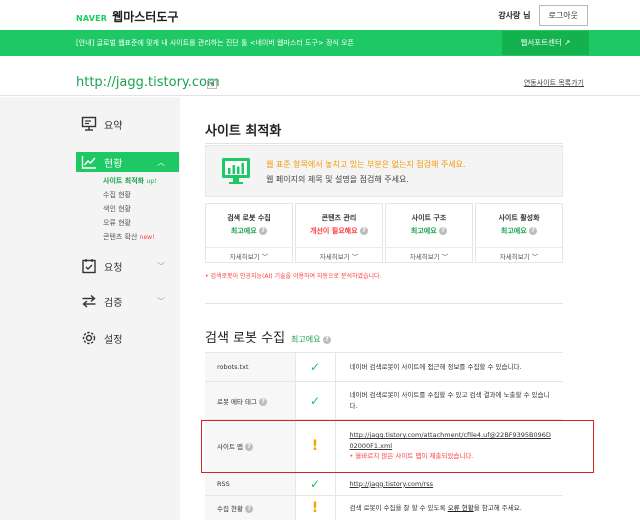 The image size is (640, 520). Describe the element at coordinates (212, 84) in the screenshot. I see `chevron-down-icon: ▼` at that location.